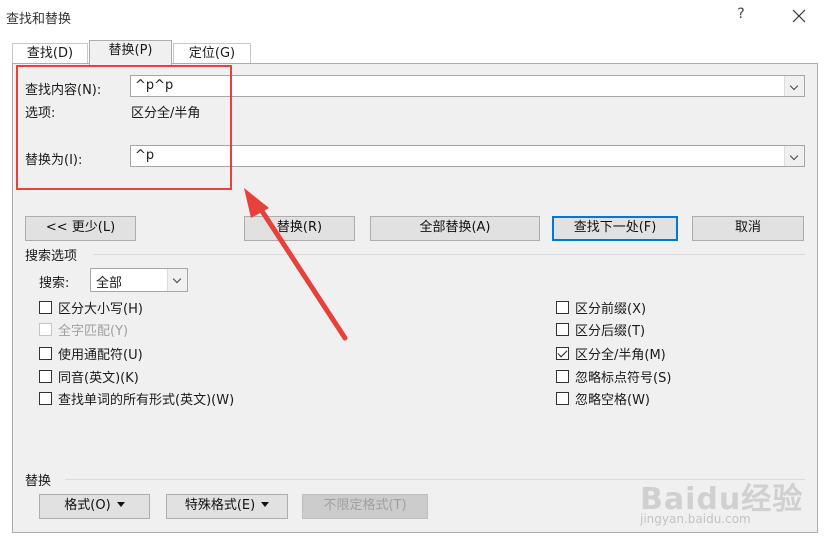 Image resolution: width=829 pixels, height=546 pixels. Describe the element at coordinates (695, 519) in the screenshot. I see `watermark-url: jingyan.baidu.com` at that location.